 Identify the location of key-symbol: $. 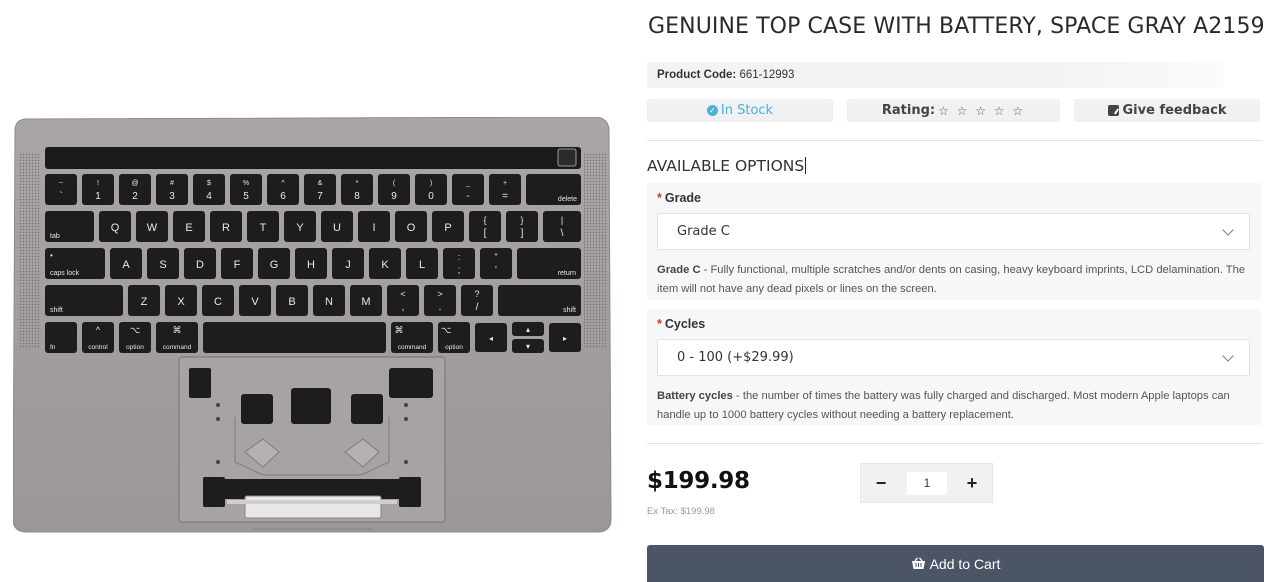
(209, 183).